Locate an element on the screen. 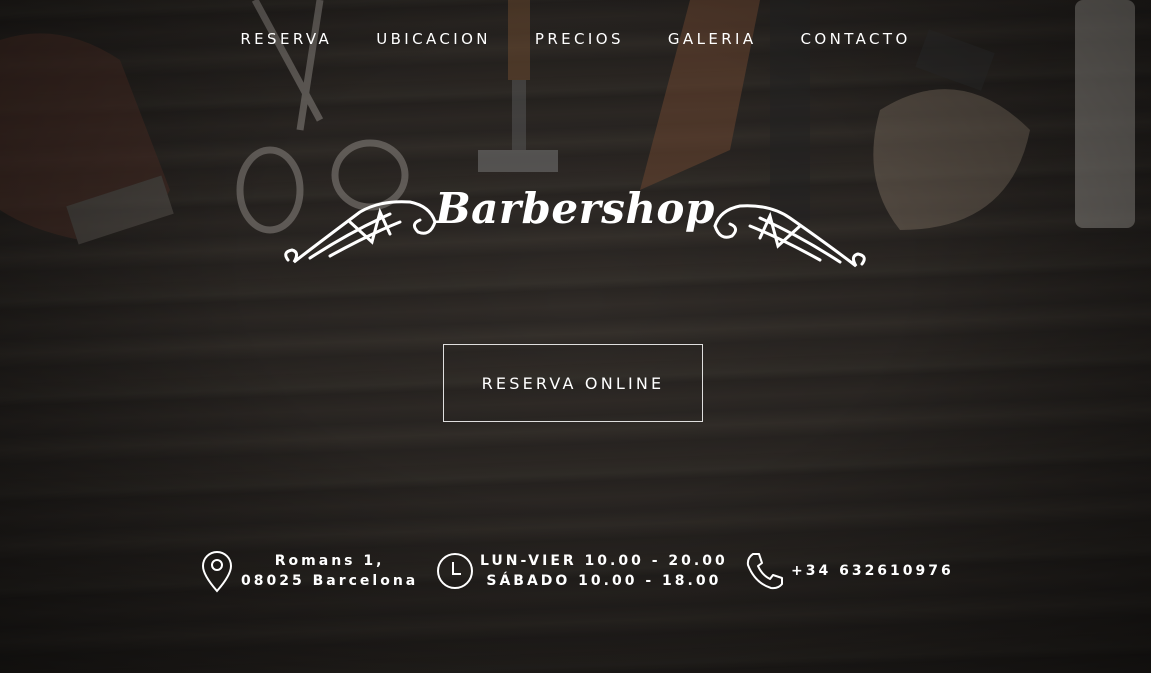  address-line-1: Romans 1, is located at coordinates (329, 561).